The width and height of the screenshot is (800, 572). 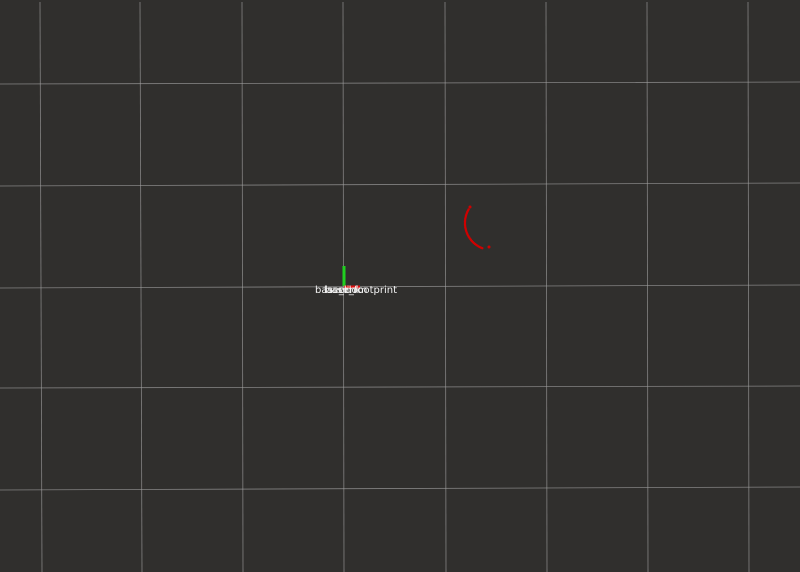 What do you see at coordinates (361, 290) in the screenshot?
I see `frame-label-base-footprint: base_footprint` at bounding box center [361, 290].